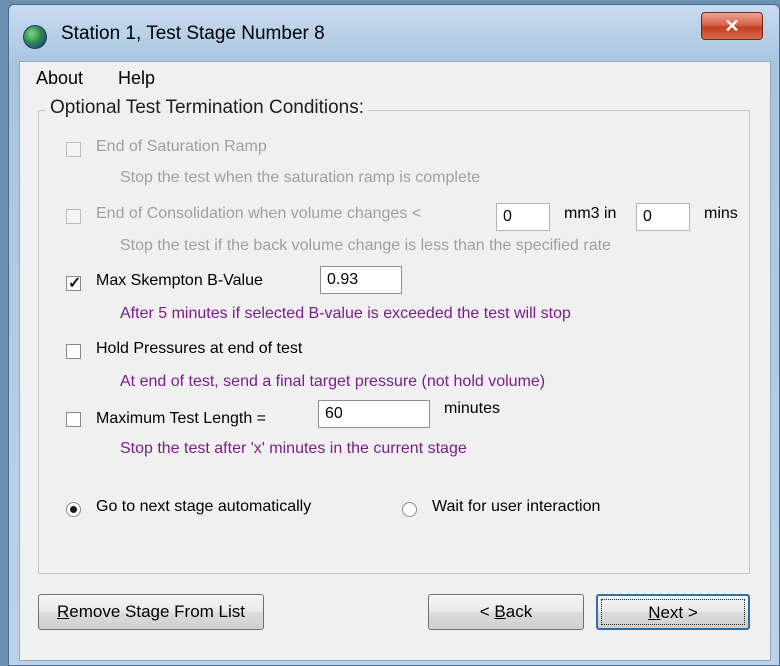 This screenshot has width=780, height=666. Describe the element at coordinates (157, 611) in the screenshot. I see `remove-label: emove Stage From List` at that location.